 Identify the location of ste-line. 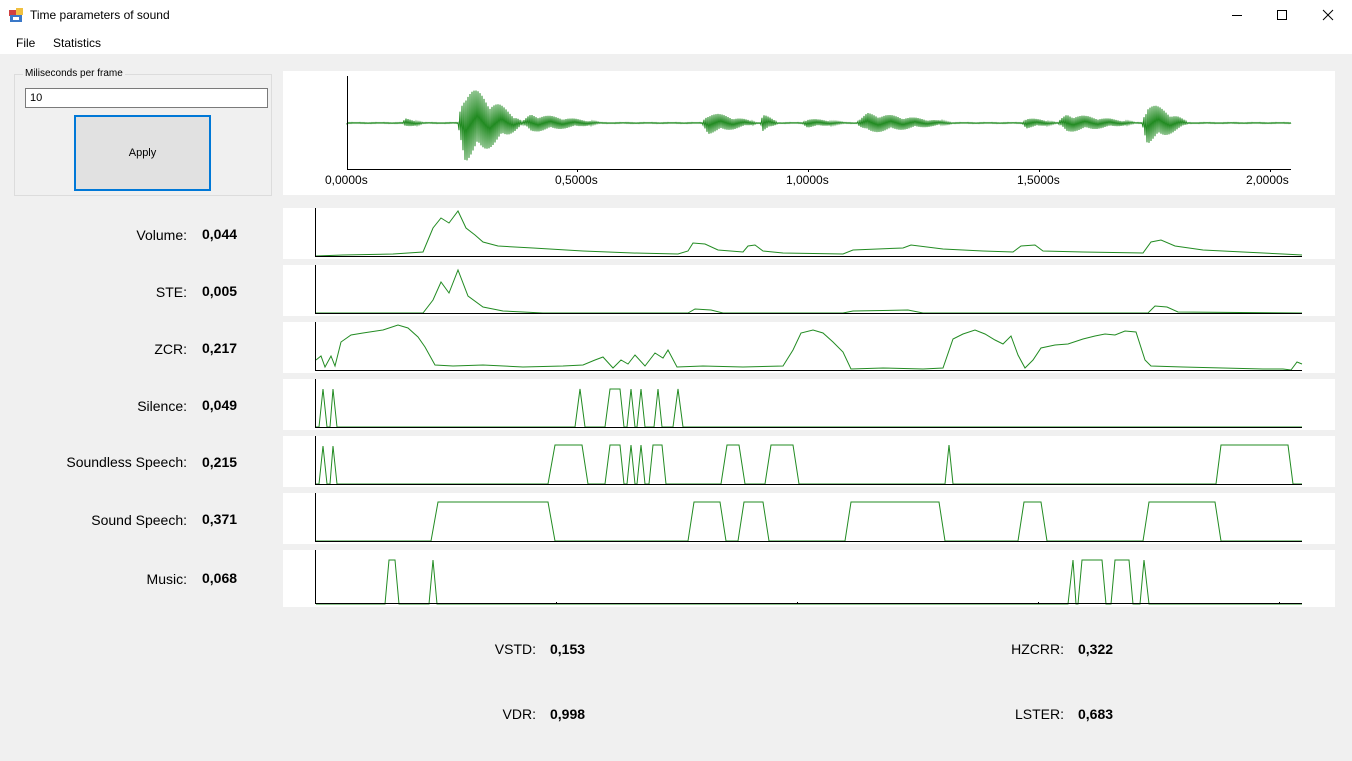
(809, 291).